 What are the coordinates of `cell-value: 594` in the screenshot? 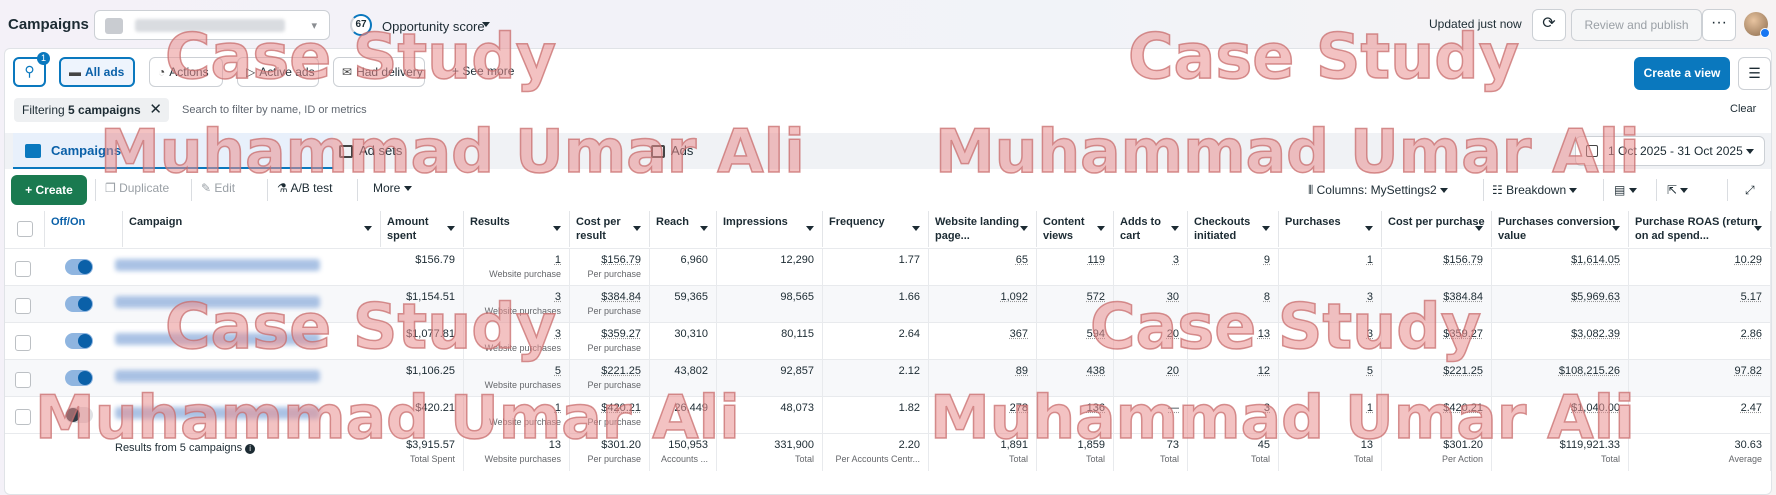 It's located at (1071, 334).